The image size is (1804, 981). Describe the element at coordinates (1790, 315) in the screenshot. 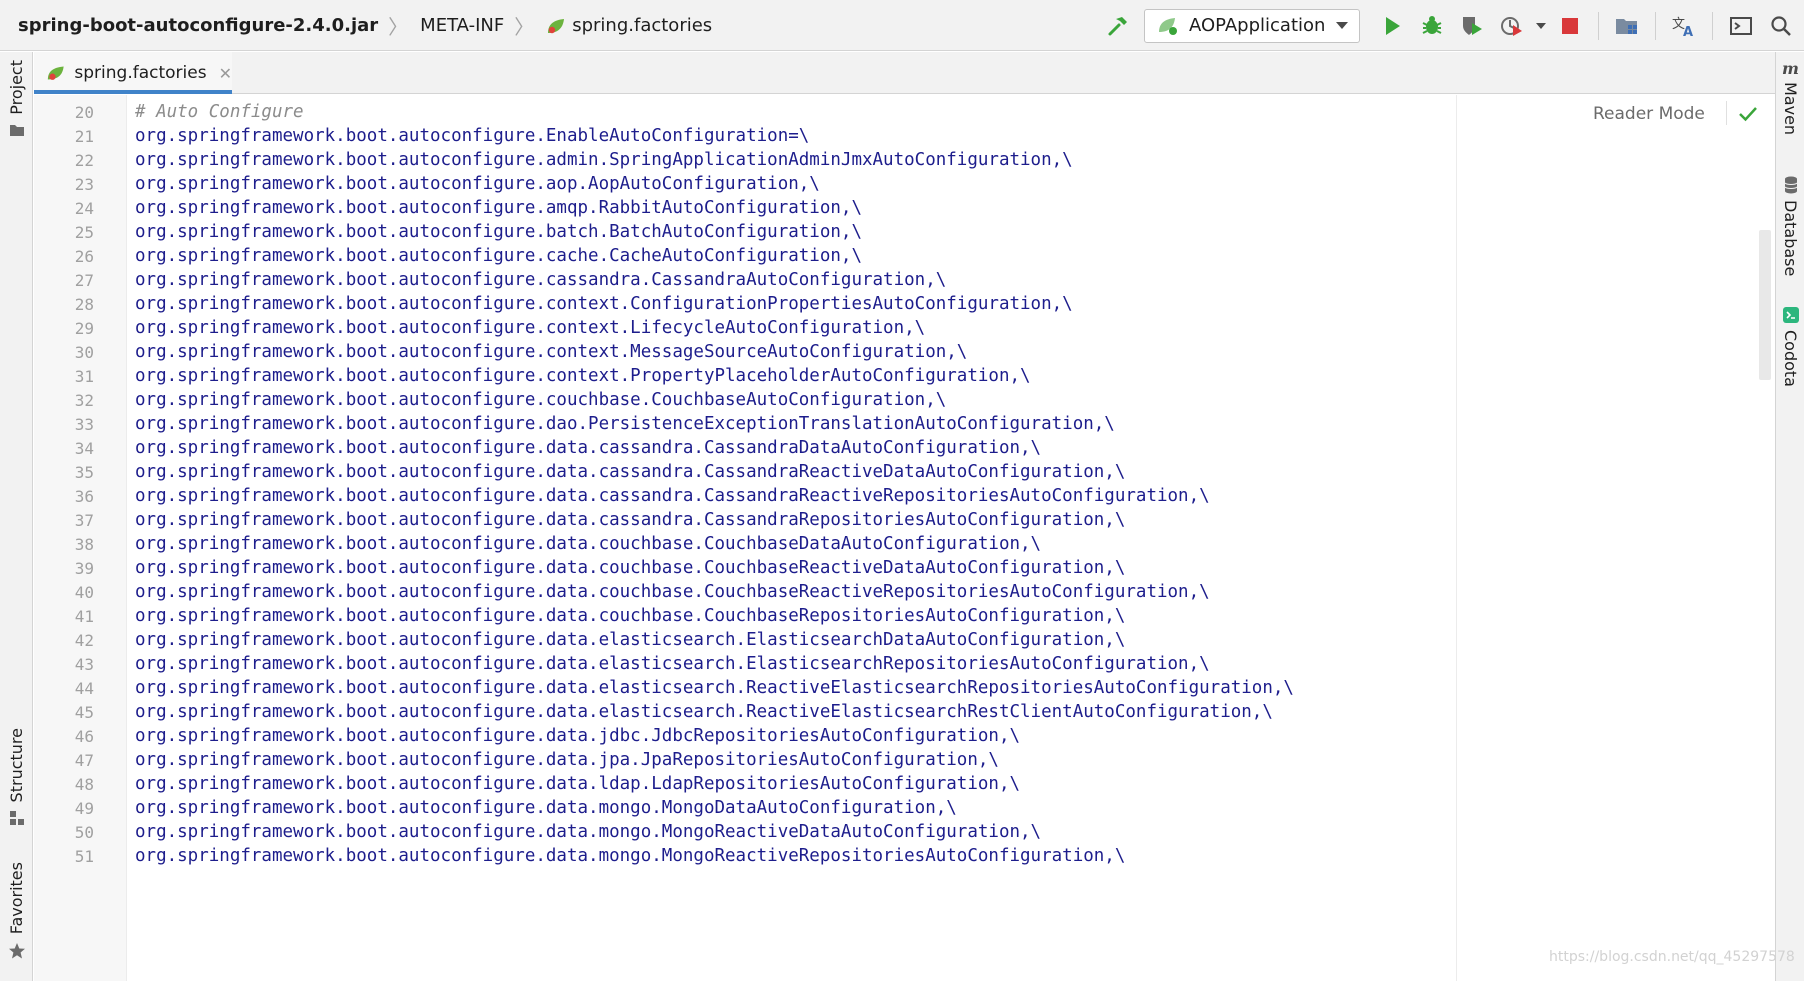

I see `codota-icon` at that location.